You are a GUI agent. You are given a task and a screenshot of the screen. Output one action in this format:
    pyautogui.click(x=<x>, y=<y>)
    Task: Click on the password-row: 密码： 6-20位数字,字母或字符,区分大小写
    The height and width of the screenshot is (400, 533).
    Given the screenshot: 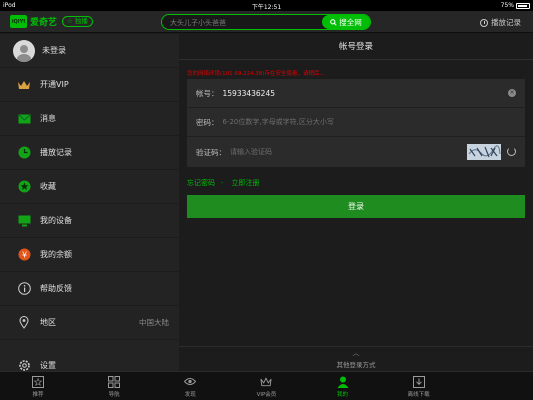 What is the action you would take?
    pyautogui.click(x=356, y=122)
    